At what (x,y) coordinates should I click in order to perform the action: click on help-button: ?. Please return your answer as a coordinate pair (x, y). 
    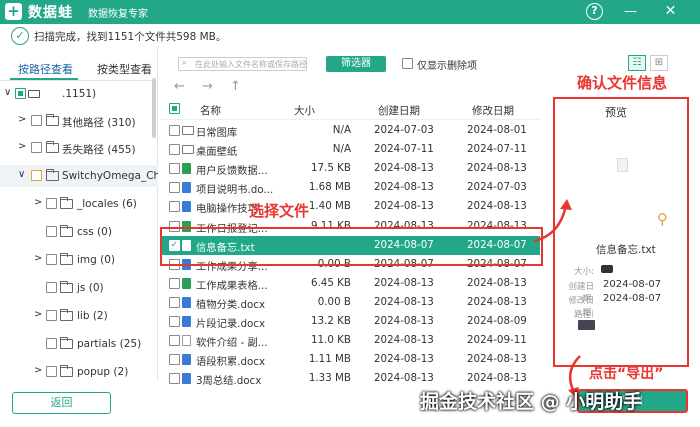
    Looking at the image, I should click on (594, 11).